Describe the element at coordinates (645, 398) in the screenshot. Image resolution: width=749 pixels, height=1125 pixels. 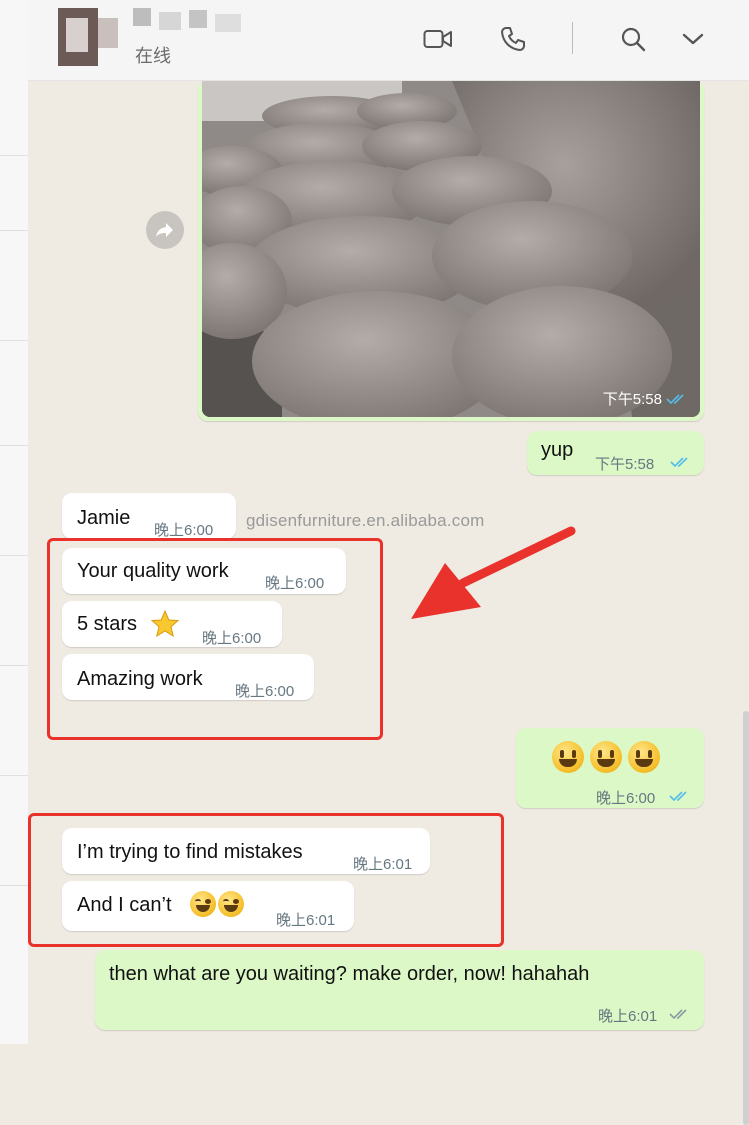
I see `photo-timestamp: 下午5:58` at that location.